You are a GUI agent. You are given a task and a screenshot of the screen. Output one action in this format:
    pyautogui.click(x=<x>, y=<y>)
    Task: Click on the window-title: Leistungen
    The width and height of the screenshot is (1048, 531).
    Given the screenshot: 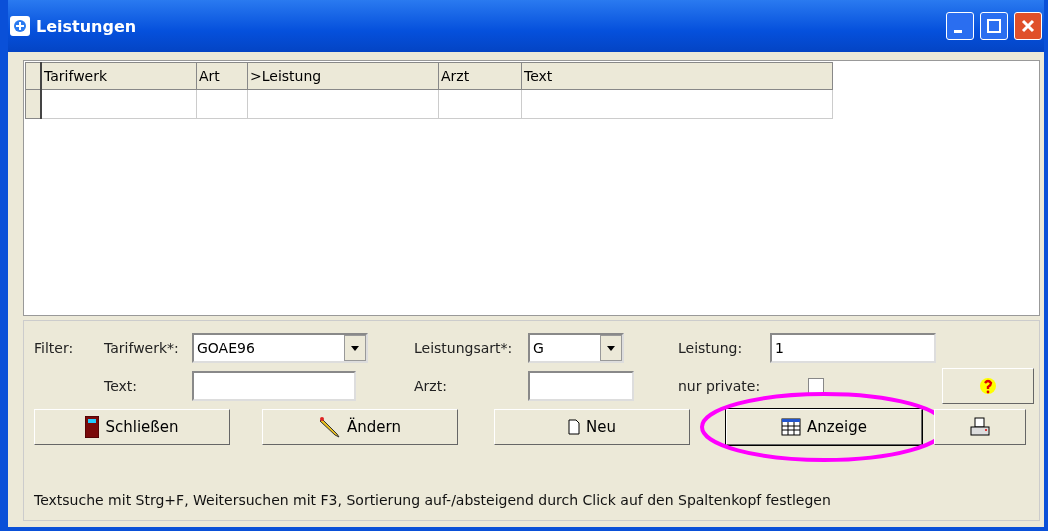 What is the action you would take?
    pyautogui.click(x=87, y=26)
    